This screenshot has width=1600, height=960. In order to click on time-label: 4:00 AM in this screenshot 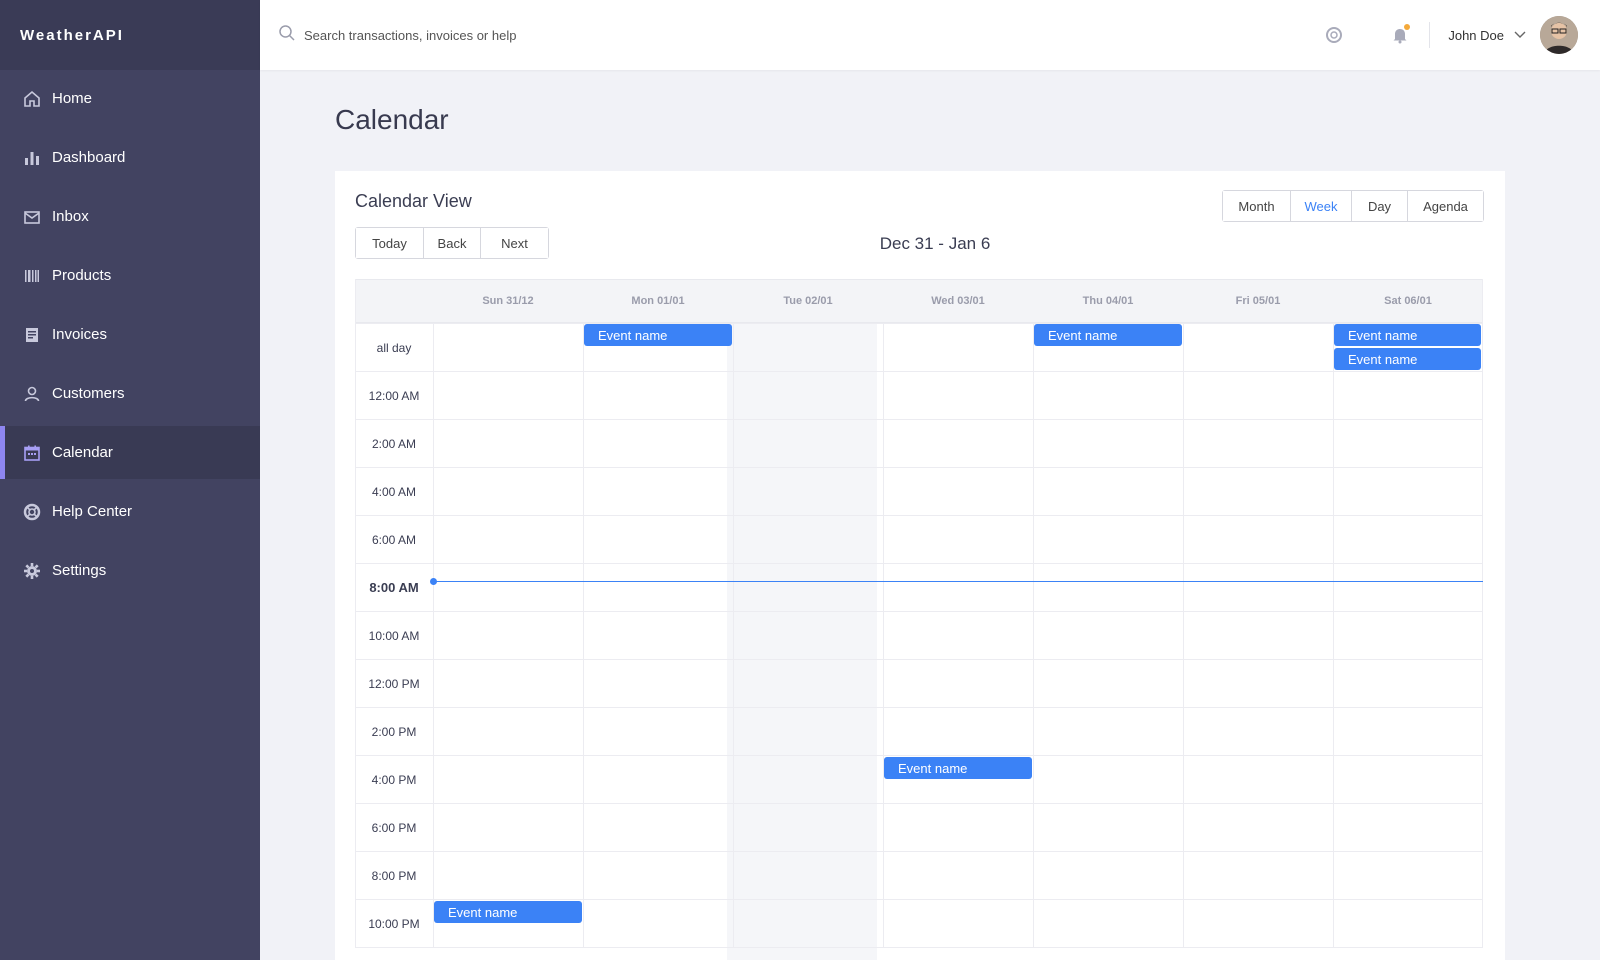, I will do `click(394, 492)`.